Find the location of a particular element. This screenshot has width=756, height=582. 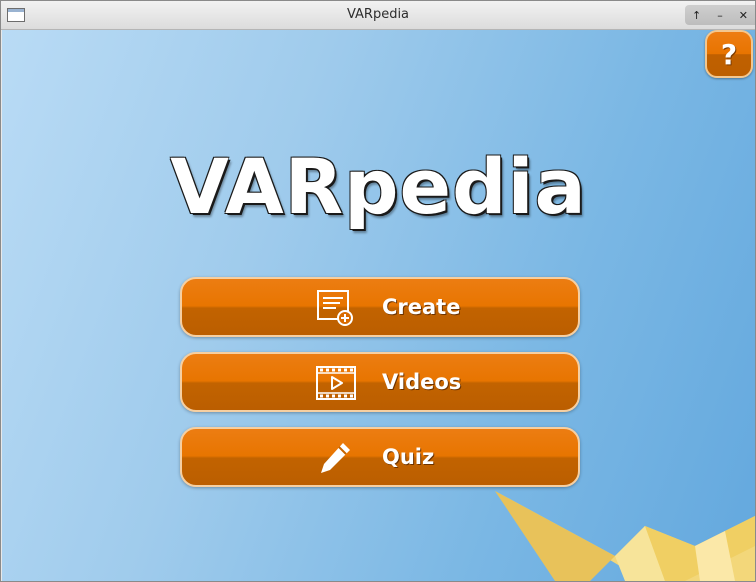

paper-boat-illustration is located at coordinates (625, 536).